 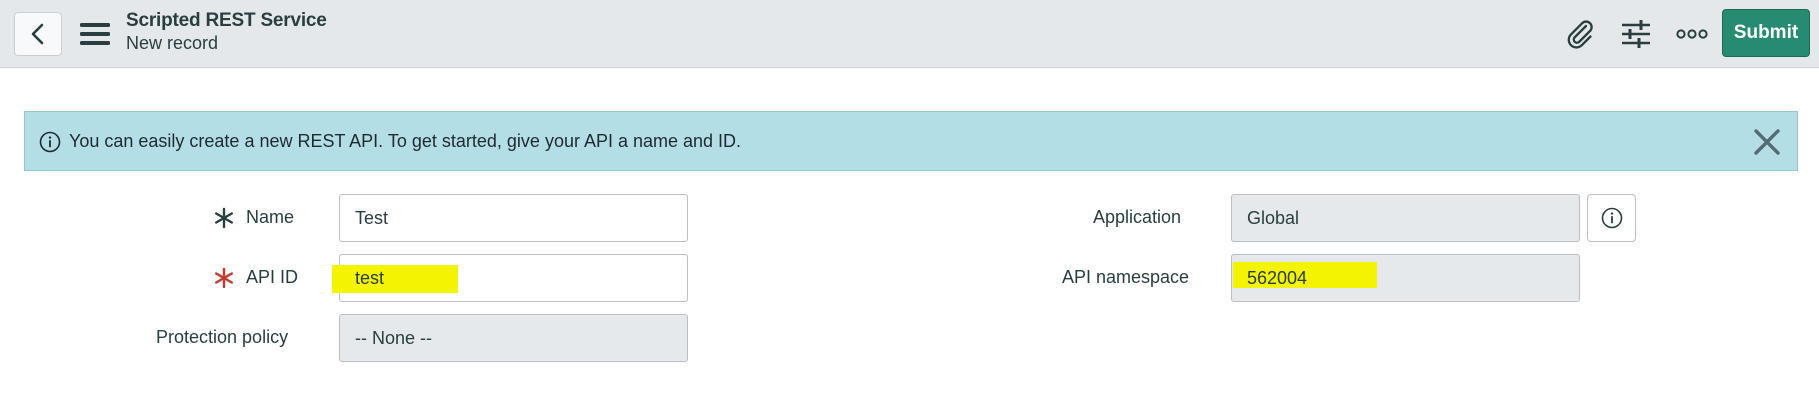 What do you see at coordinates (1405, 218) in the screenshot?
I see `application-field: Global` at bounding box center [1405, 218].